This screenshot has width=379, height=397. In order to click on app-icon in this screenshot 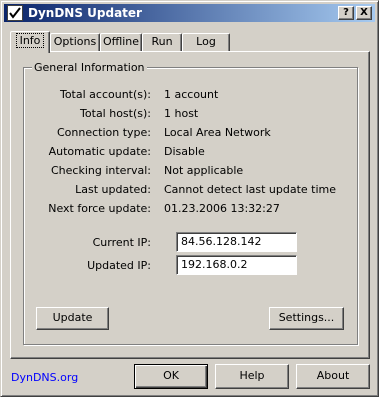, I will do `click(15, 13)`.